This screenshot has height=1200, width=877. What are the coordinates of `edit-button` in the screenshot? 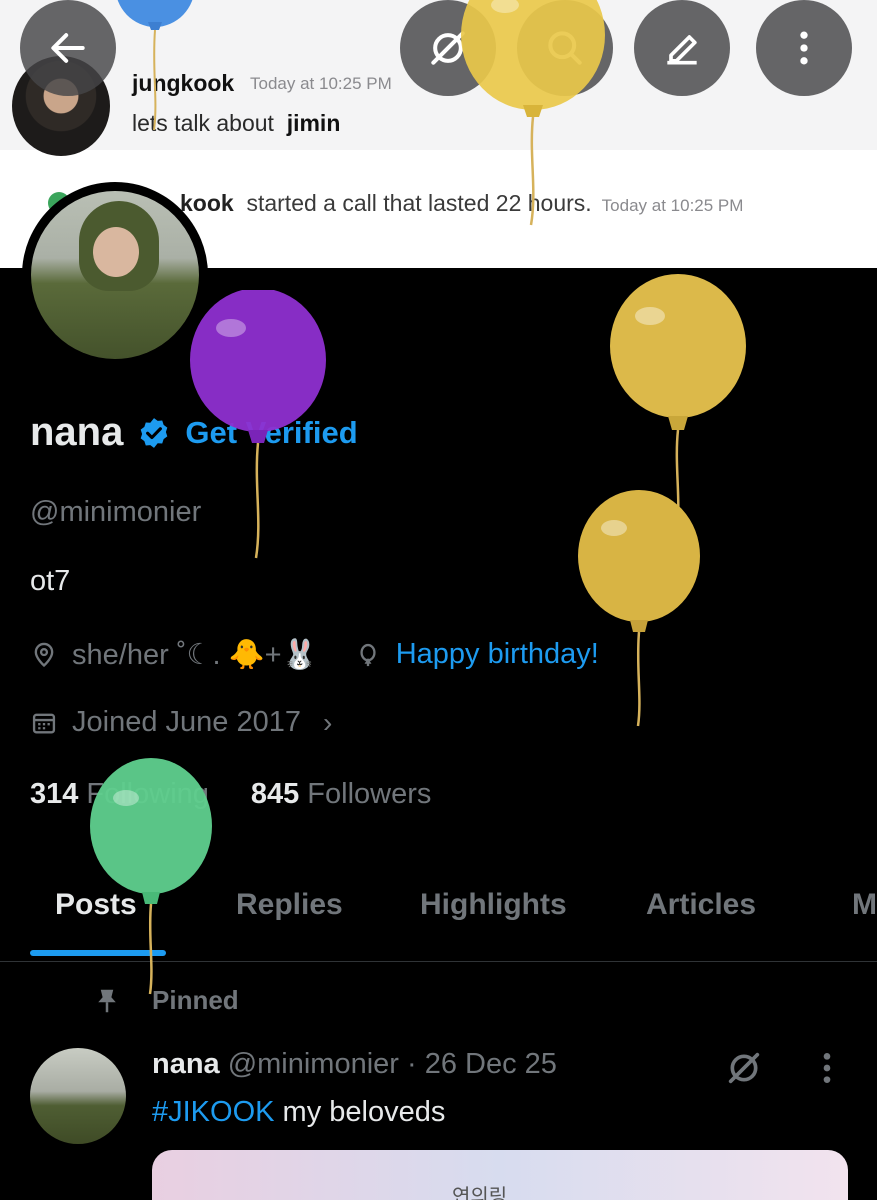 It's located at (682, 48).